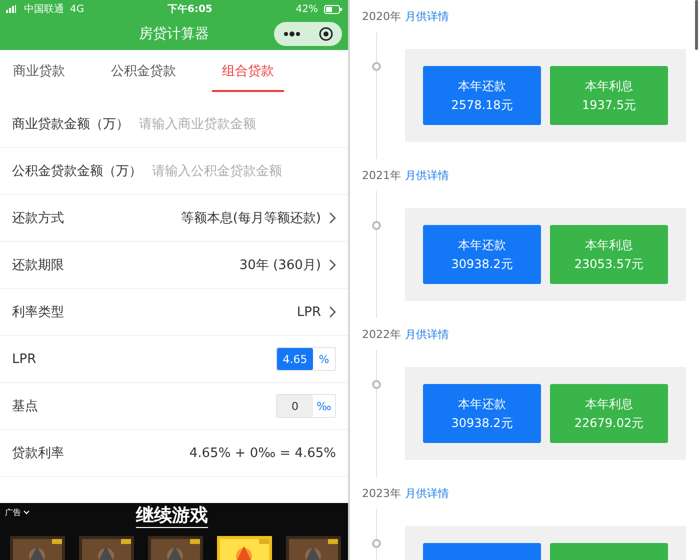 This screenshot has width=700, height=560. I want to click on network-type: 4G, so click(77, 9).